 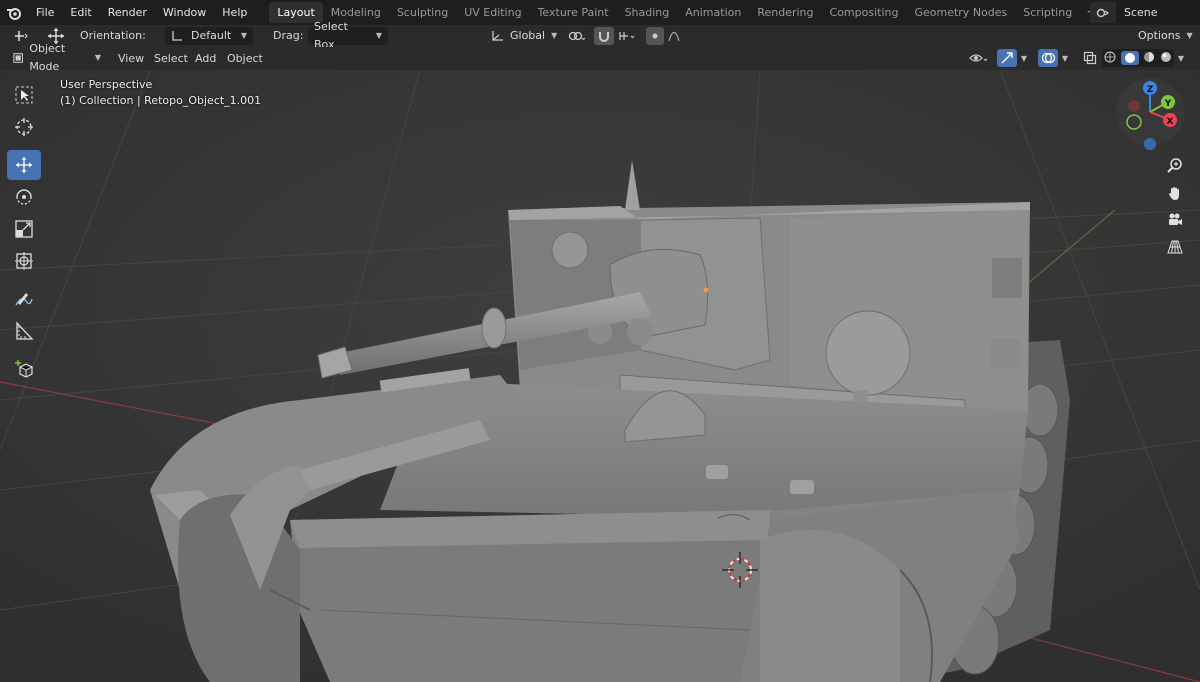 What do you see at coordinates (979, 58) in the screenshot?
I see `visibility-eye-icon` at bounding box center [979, 58].